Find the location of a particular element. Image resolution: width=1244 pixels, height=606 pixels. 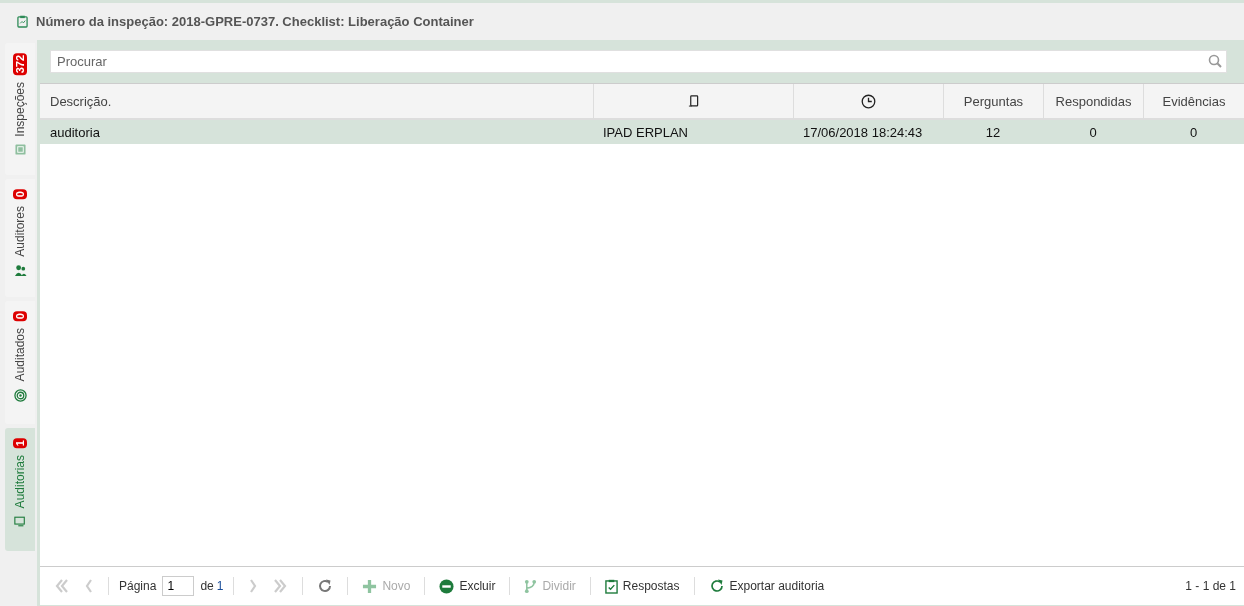

toolbar-button: Exportar auditoria is located at coordinates (766, 586).